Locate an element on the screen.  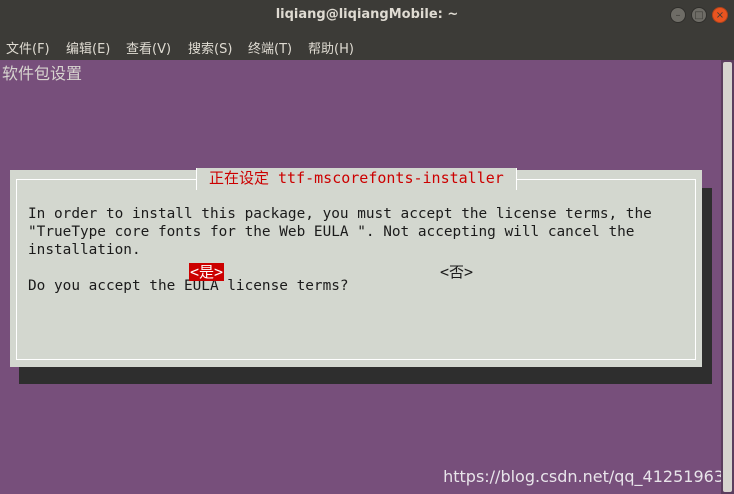
window-titlebar: liqiang@liqiangMobile: ~ – □ × is located at coordinates (367, 16).